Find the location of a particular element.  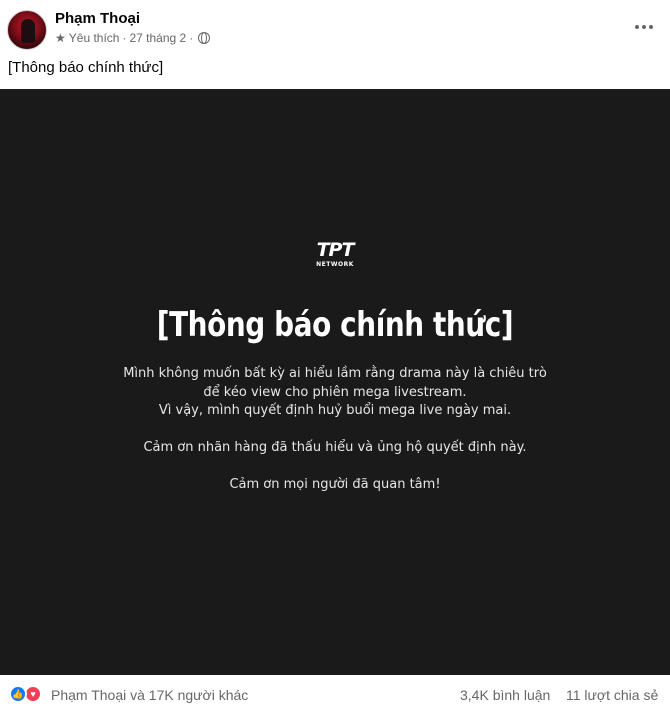

image-heading: [Thông báo chính thức] is located at coordinates (335, 325).